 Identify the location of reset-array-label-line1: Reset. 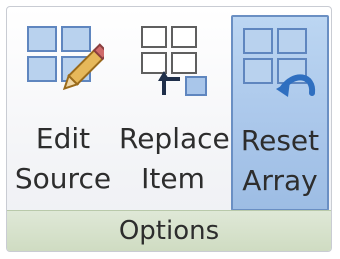
(280, 140).